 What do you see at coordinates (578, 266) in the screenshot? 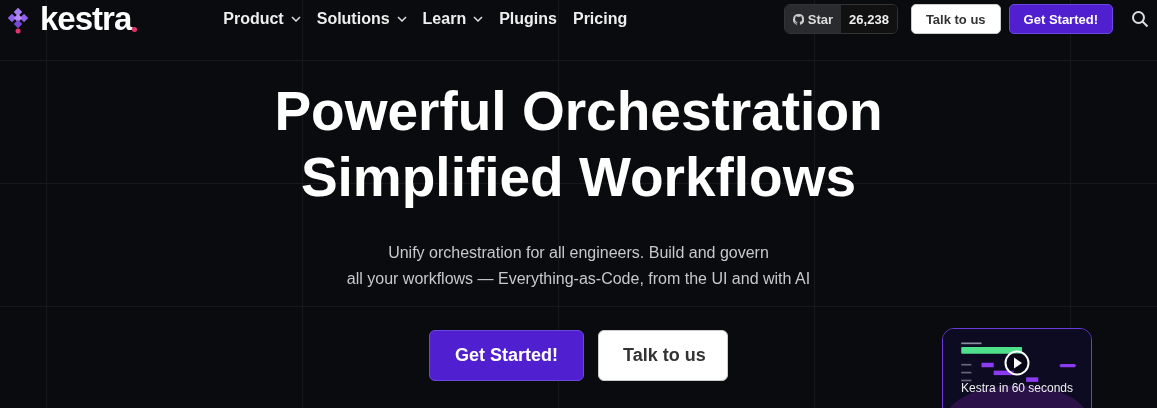
I see `hero-subtitle: Unify orchestration for all engineers. Build and govern all your workflows — Everything-as-Code, from the UI and with AI` at bounding box center [578, 266].